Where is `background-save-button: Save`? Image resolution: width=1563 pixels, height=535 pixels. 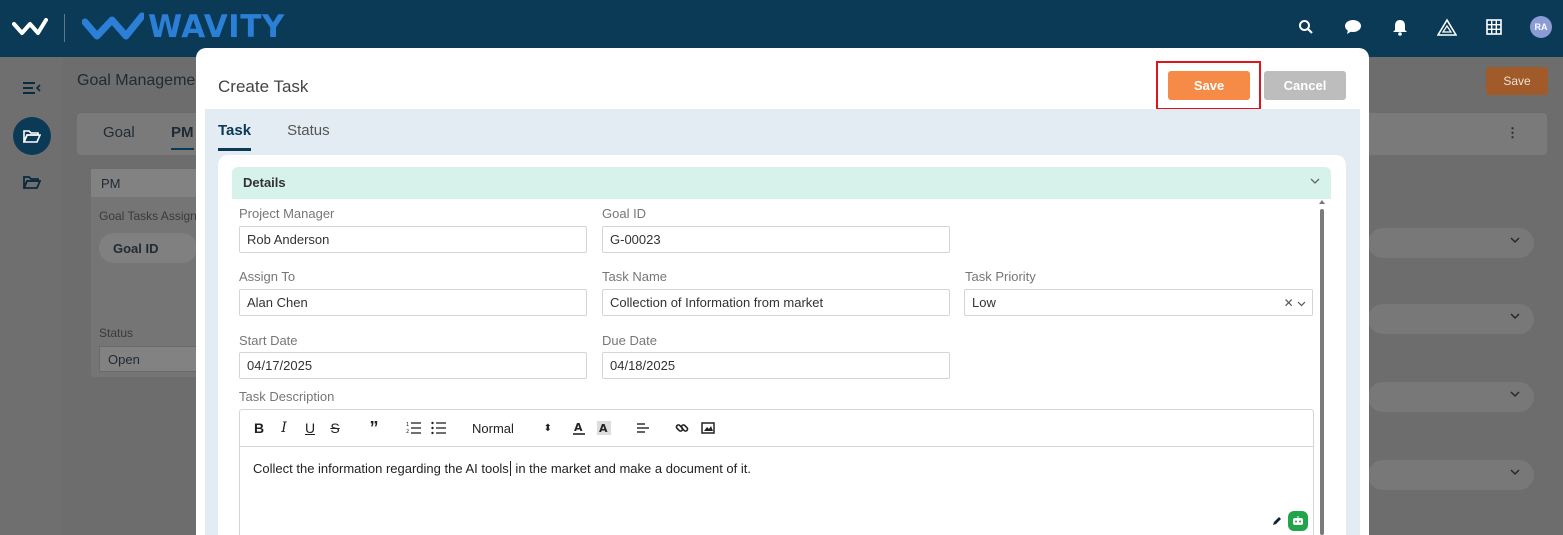 background-save-button: Save is located at coordinates (1517, 81).